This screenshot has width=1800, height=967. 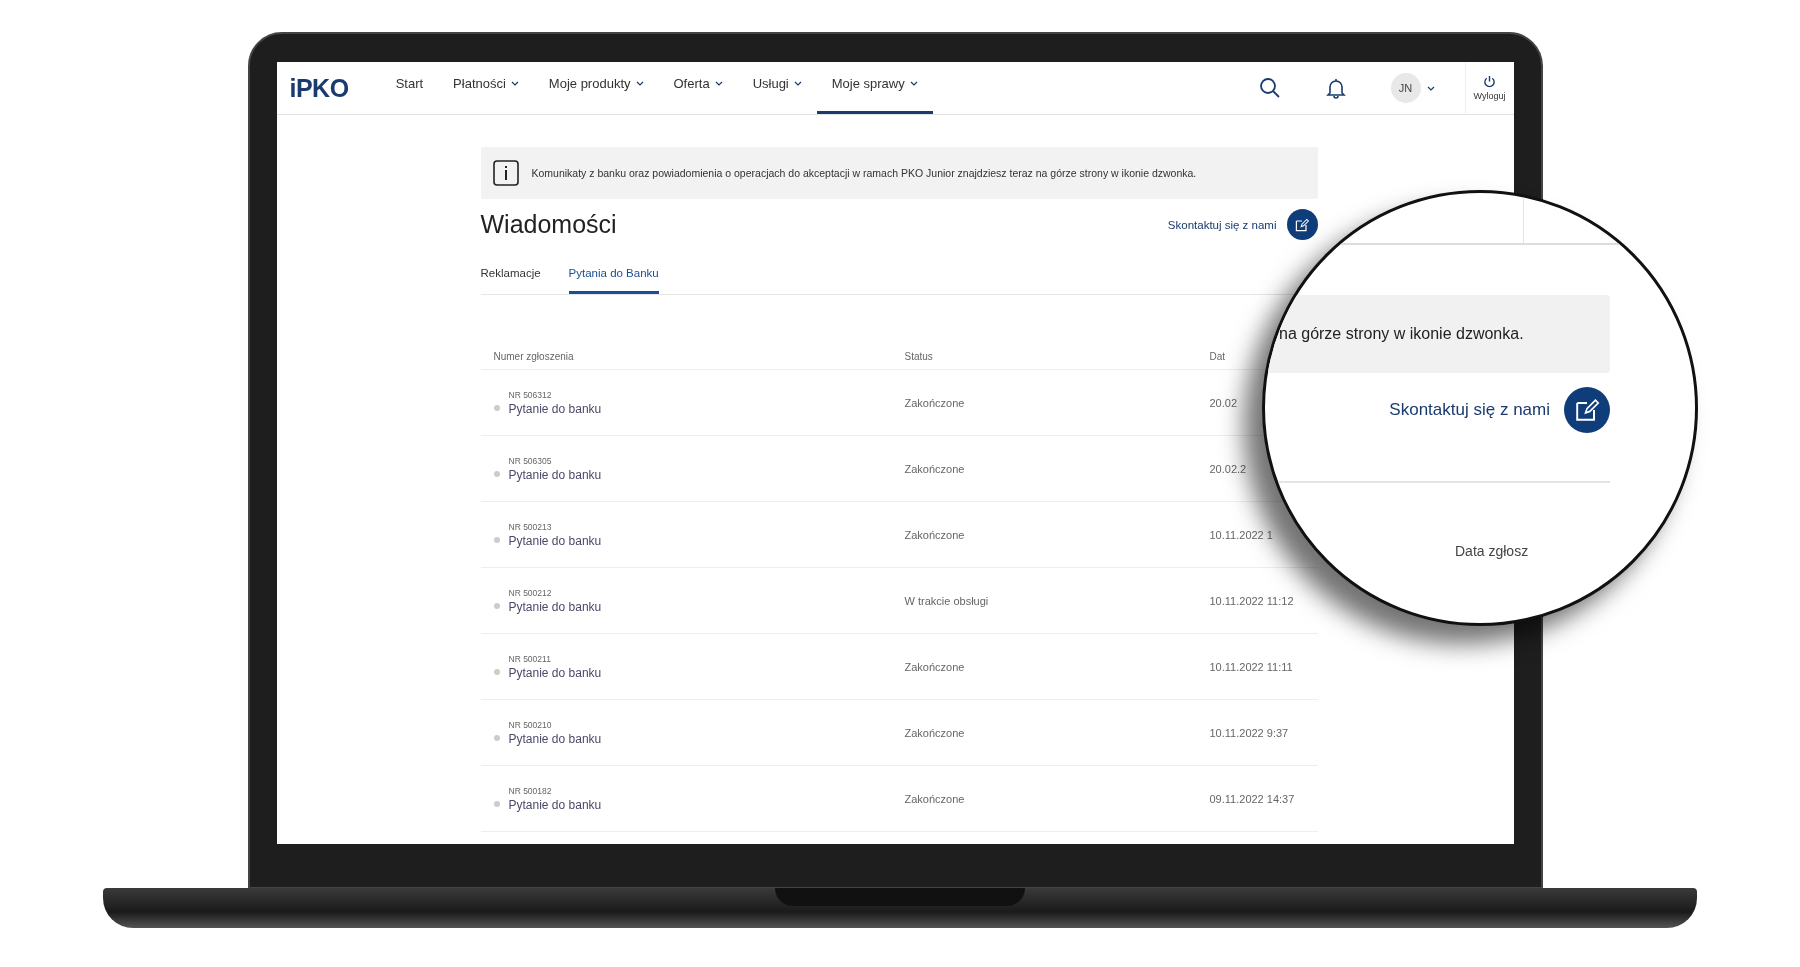 I want to click on user-avatar: JN, so click(x=1405, y=88).